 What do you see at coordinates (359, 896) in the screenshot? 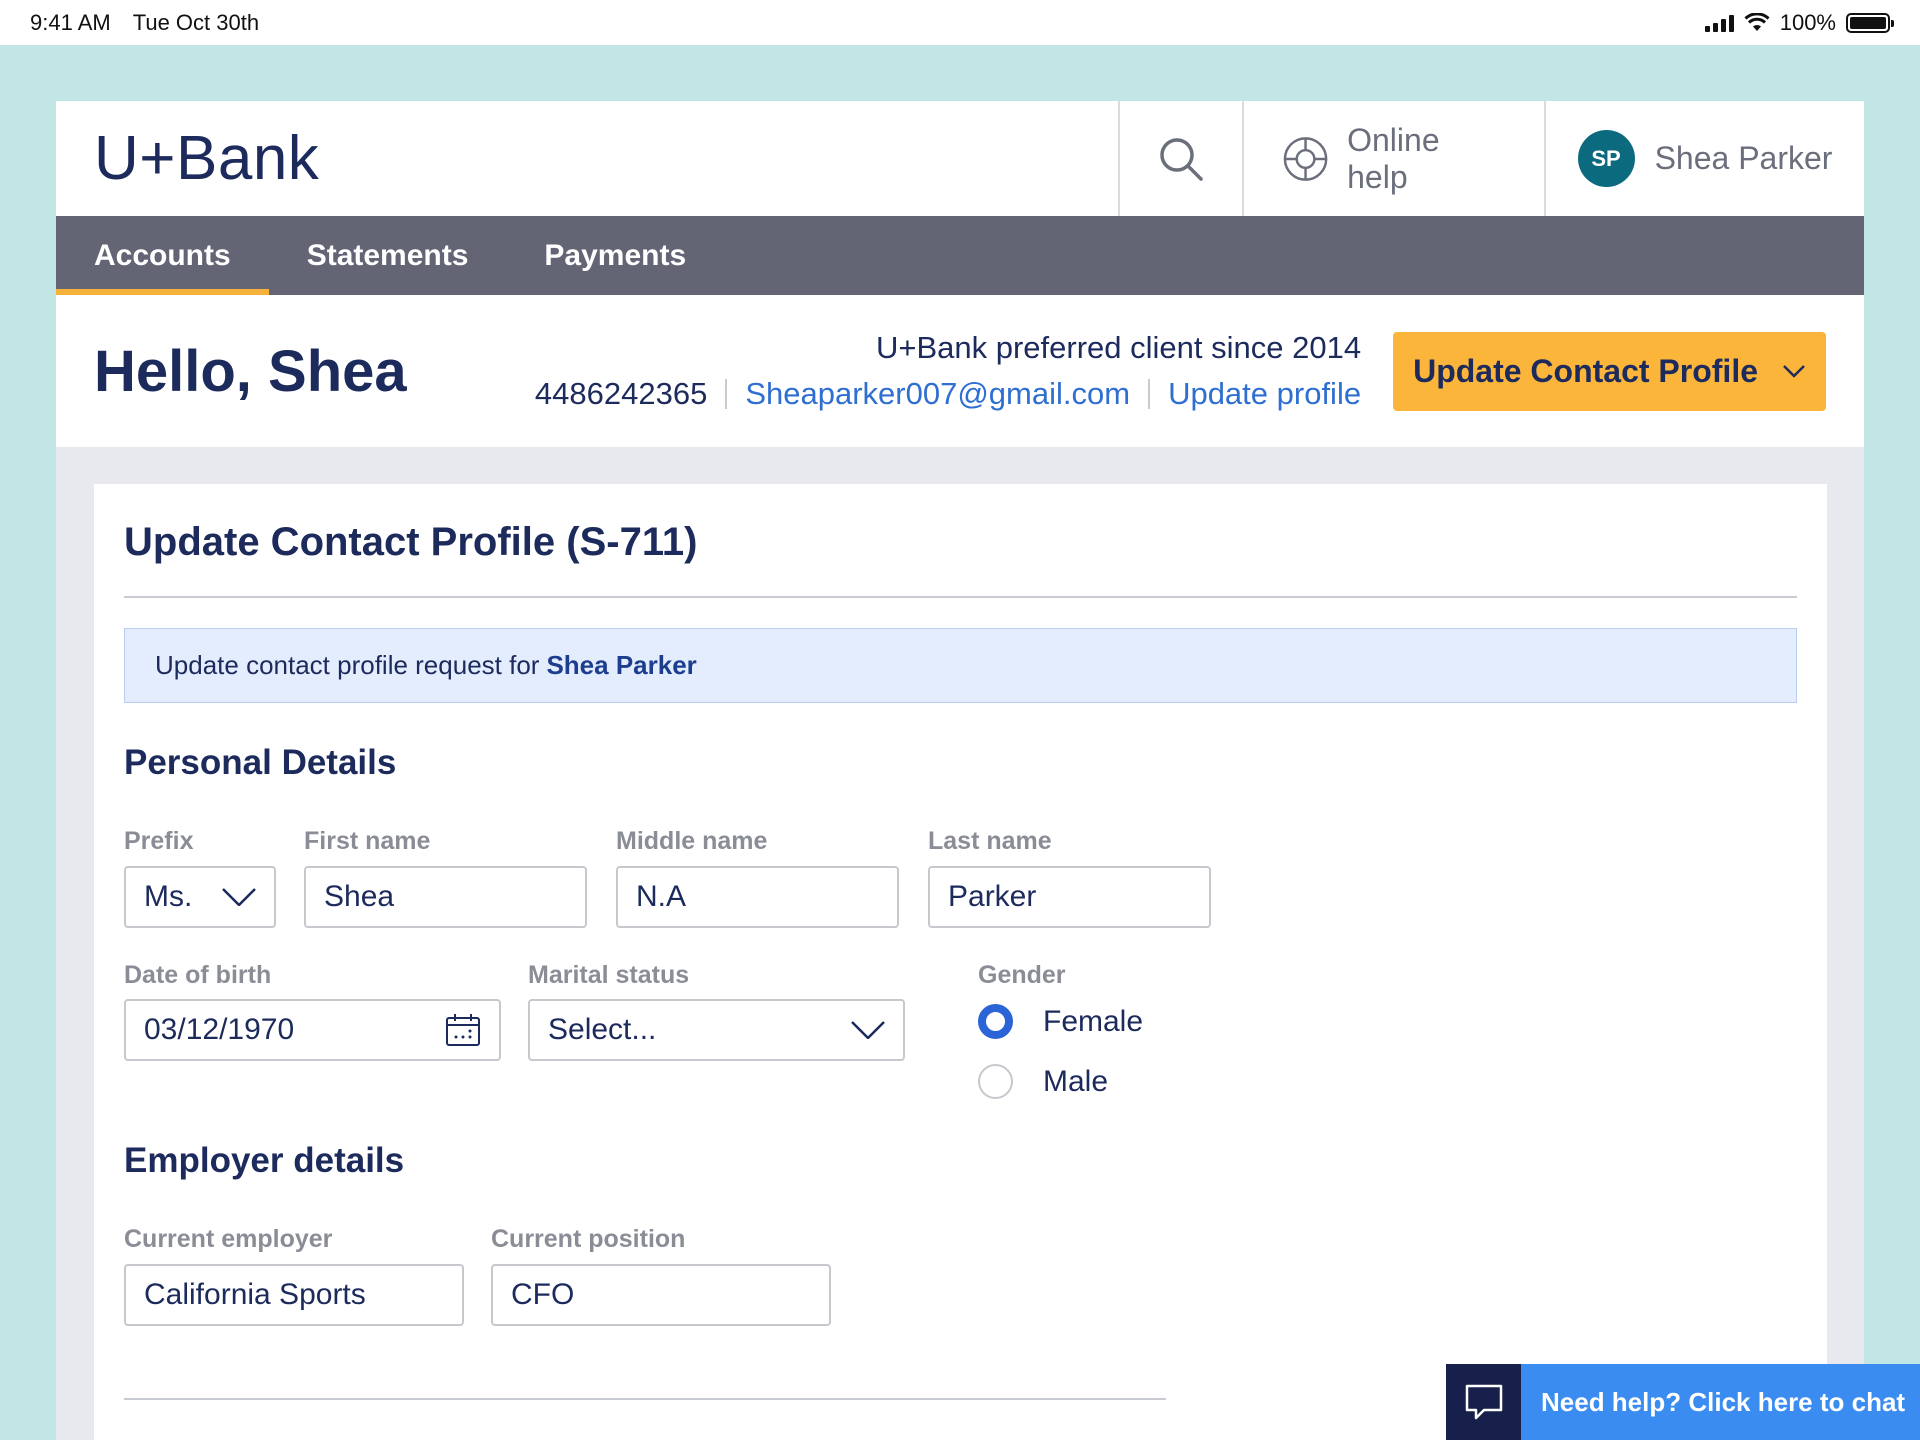
I see `first-name-value: Shea` at bounding box center [359, 896].